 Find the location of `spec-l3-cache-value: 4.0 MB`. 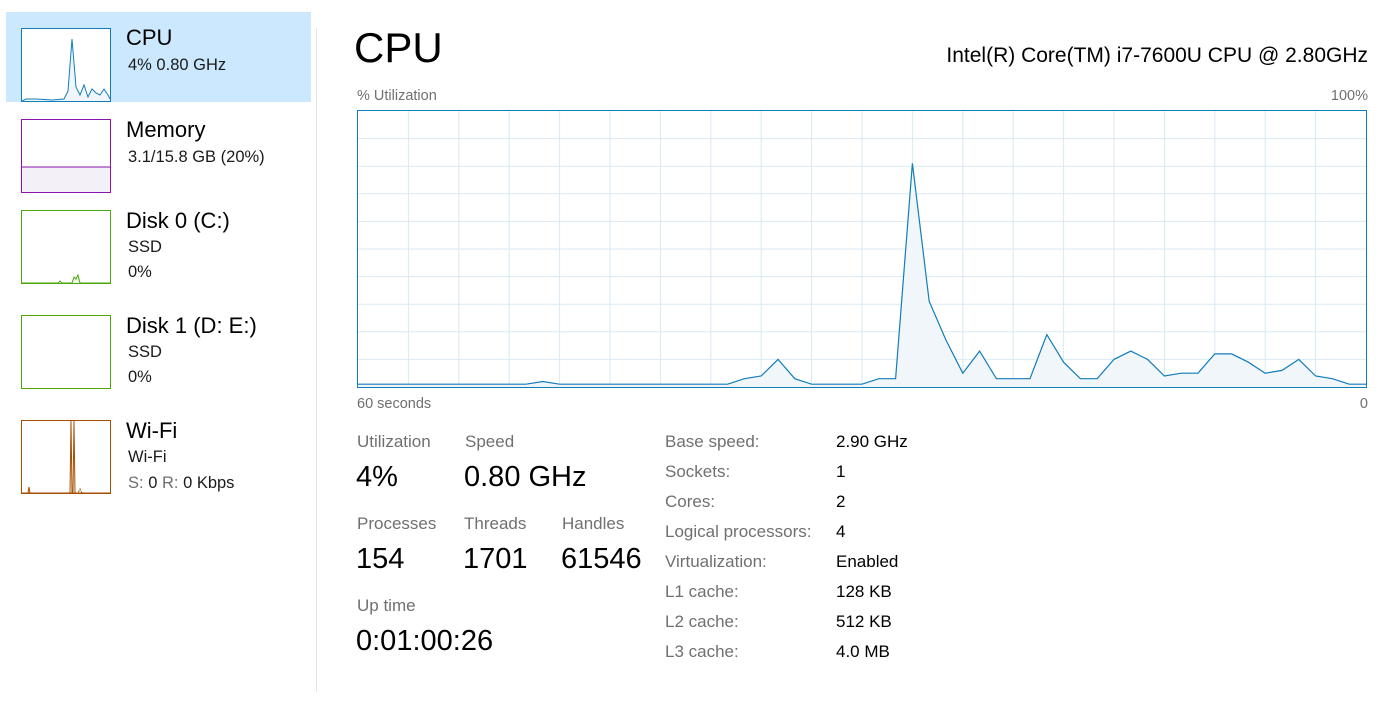

spec-l3-cache-value: 4.0 MB is located at coordinates (863, 651).